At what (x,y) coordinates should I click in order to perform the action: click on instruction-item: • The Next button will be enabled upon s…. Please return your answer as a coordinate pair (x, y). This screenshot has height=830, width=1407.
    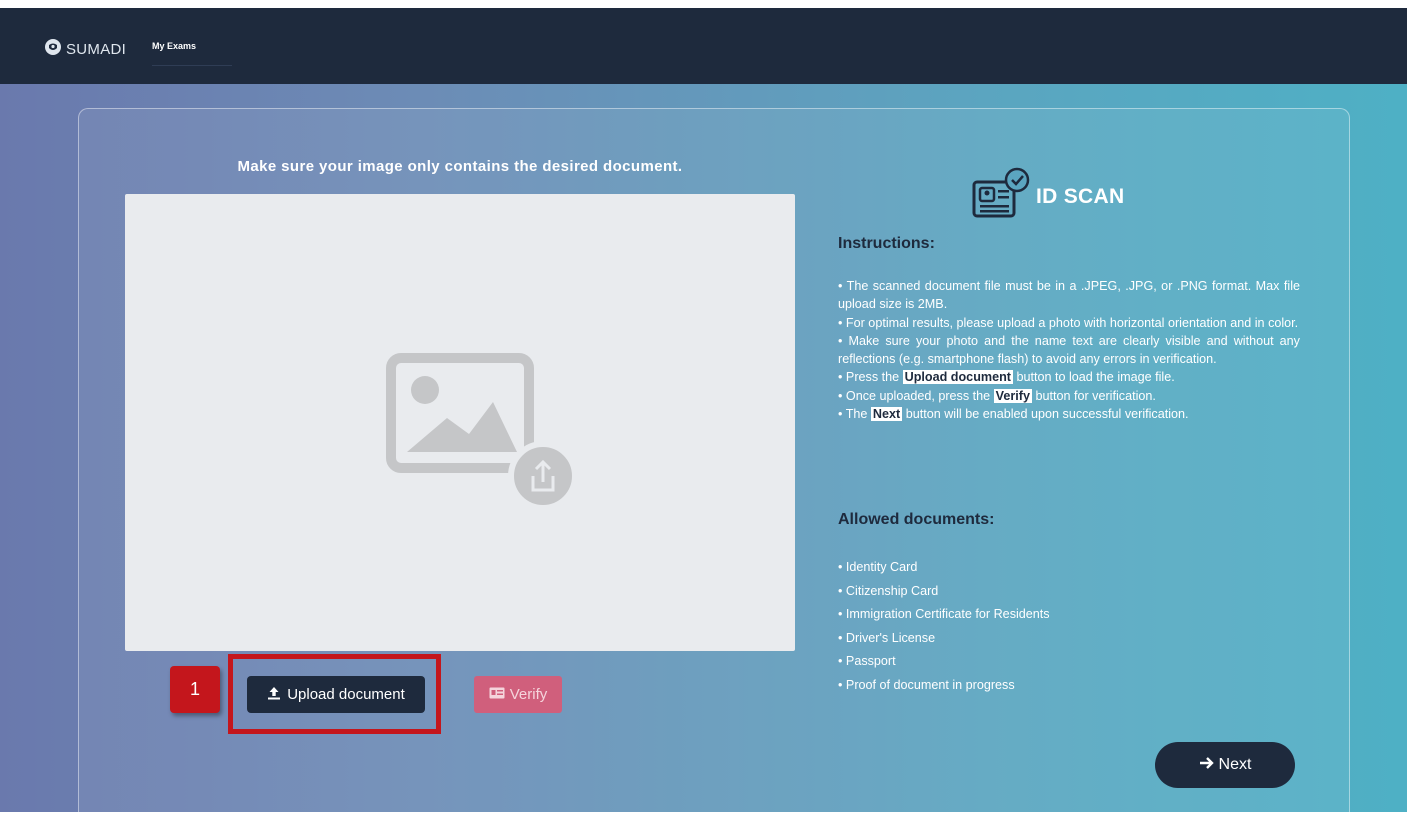
    Looking at the image, I should click on (1013, 414).